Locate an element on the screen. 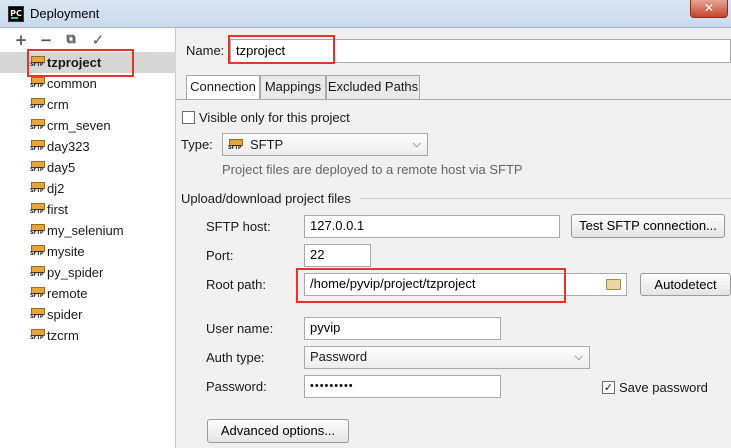 The image size is (731, 448). server-item: SFTP crm is located at coordinates (88, 104).